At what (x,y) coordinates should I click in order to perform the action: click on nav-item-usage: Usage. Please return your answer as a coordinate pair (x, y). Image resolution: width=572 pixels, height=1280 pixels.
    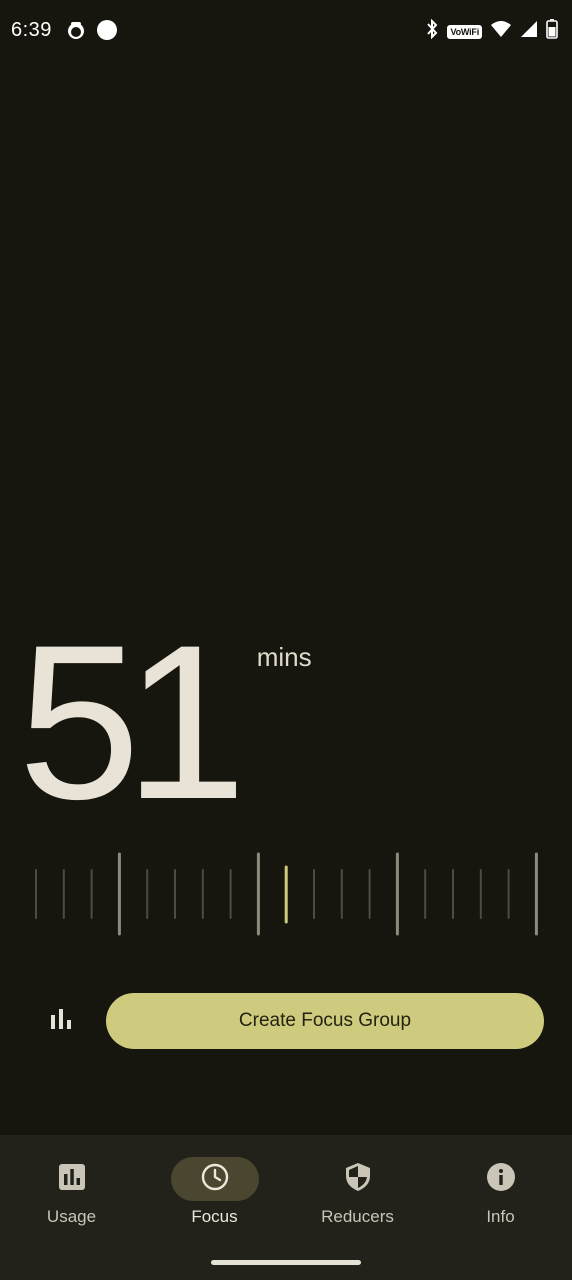
    Looking at the image, I should click on (71, 1192).